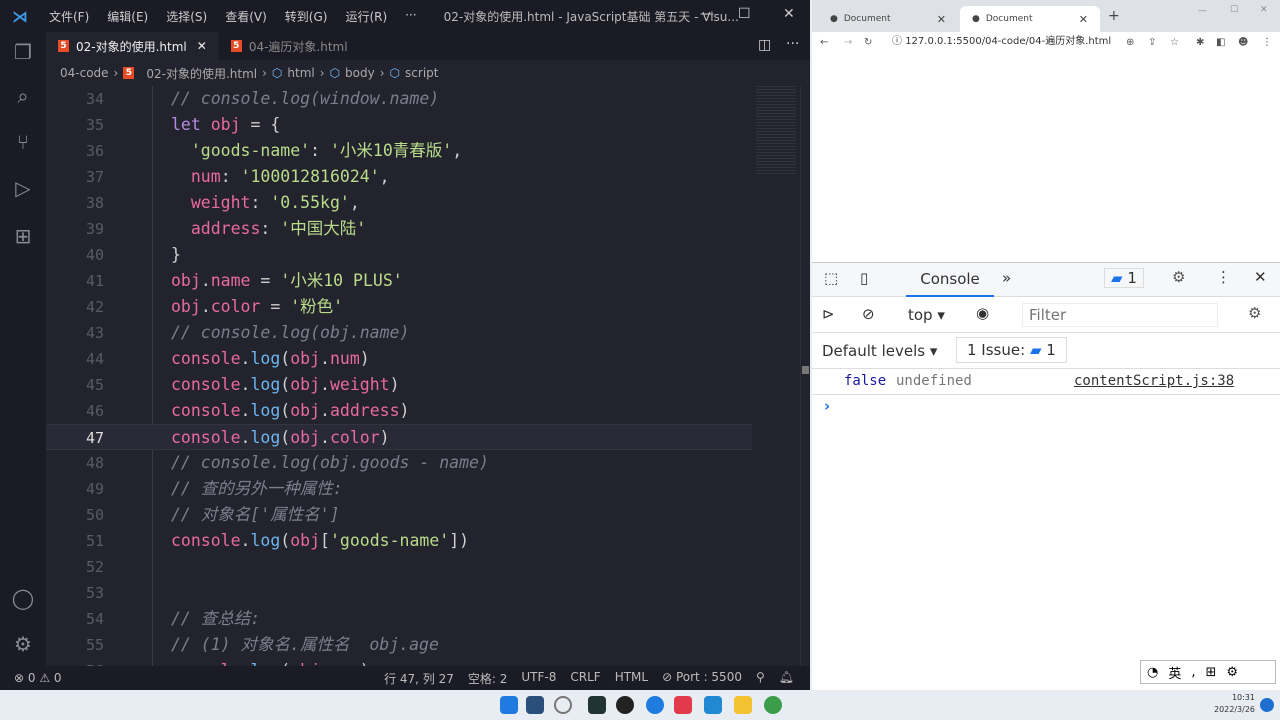 This screenshot has height=720, width=1280. I want to click on language-mode: HTML, so click(631, 678).